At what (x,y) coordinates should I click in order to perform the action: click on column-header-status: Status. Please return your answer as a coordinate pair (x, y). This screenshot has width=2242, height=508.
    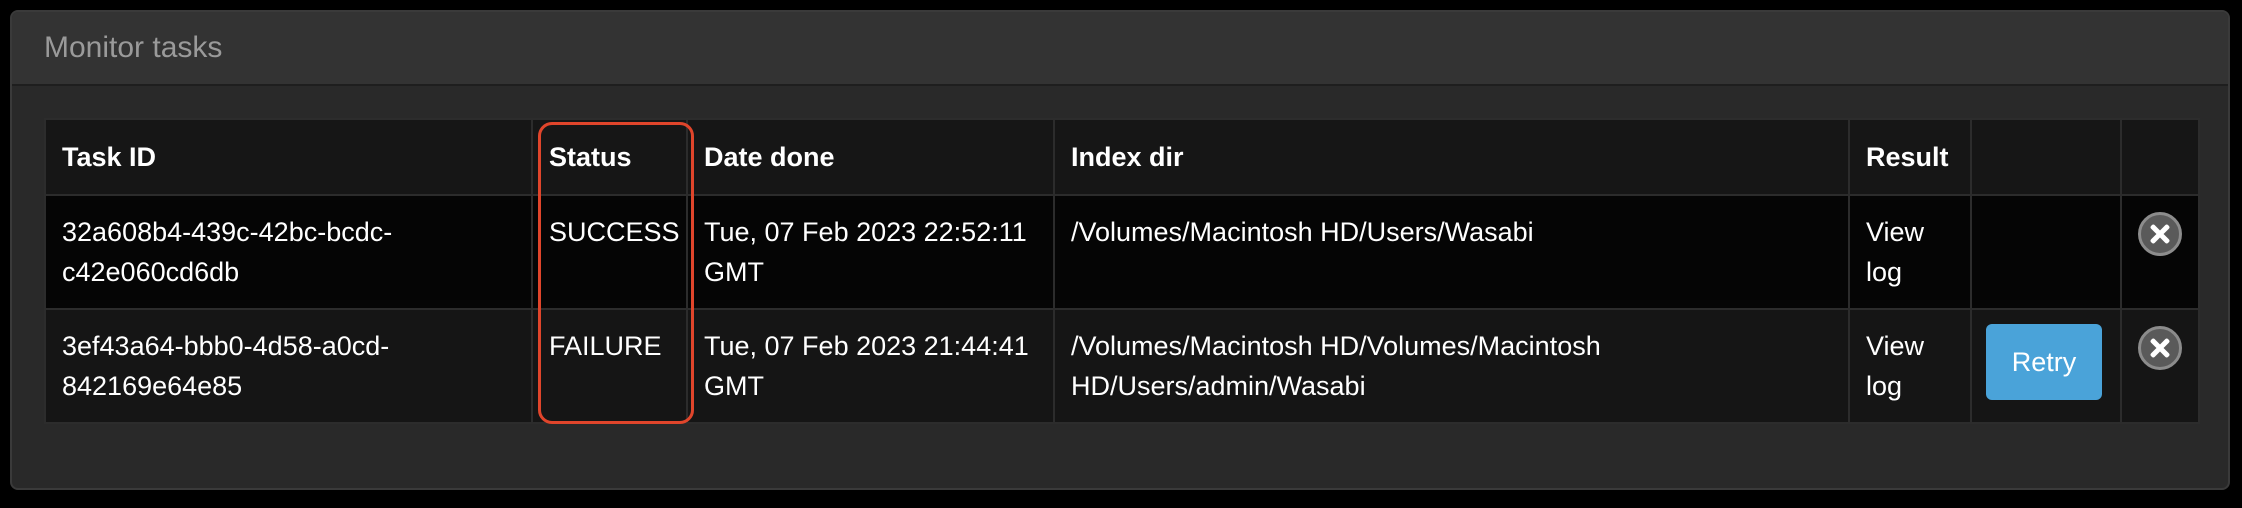
    Looking at the image, I should click on (609, 157).